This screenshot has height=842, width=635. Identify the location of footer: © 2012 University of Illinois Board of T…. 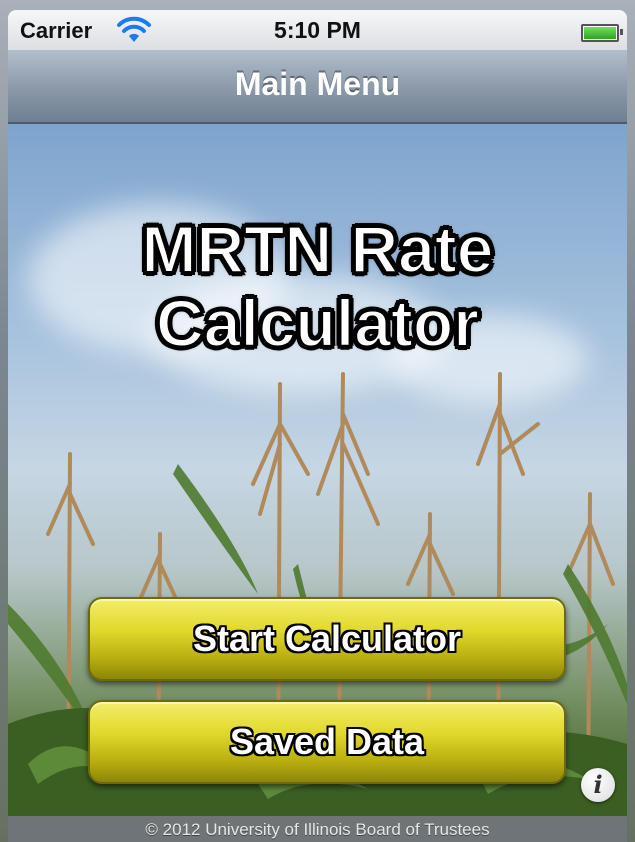
(317, 829).